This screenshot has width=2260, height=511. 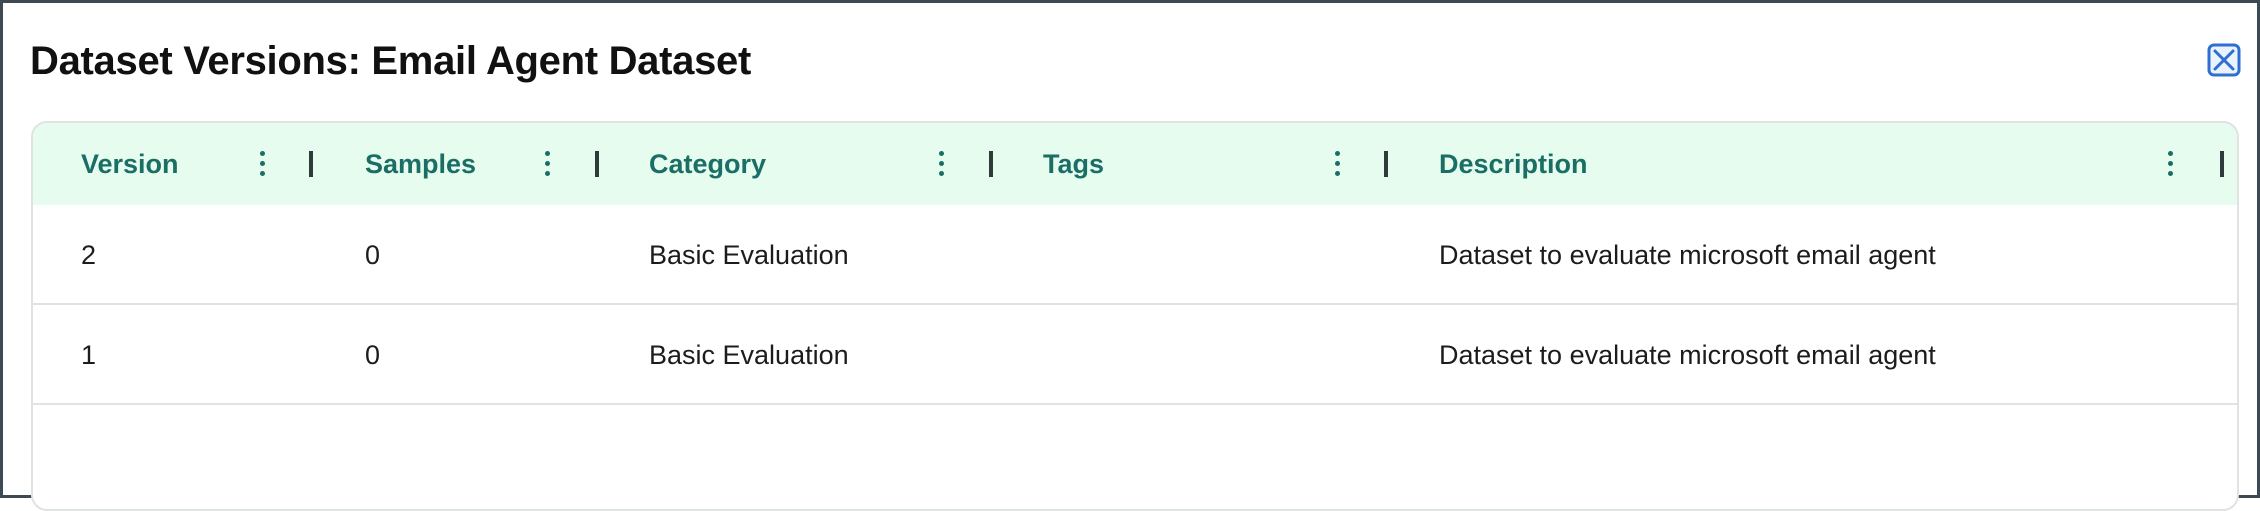 I want to click on column-header-version: Version, so click(x=174, y=164).